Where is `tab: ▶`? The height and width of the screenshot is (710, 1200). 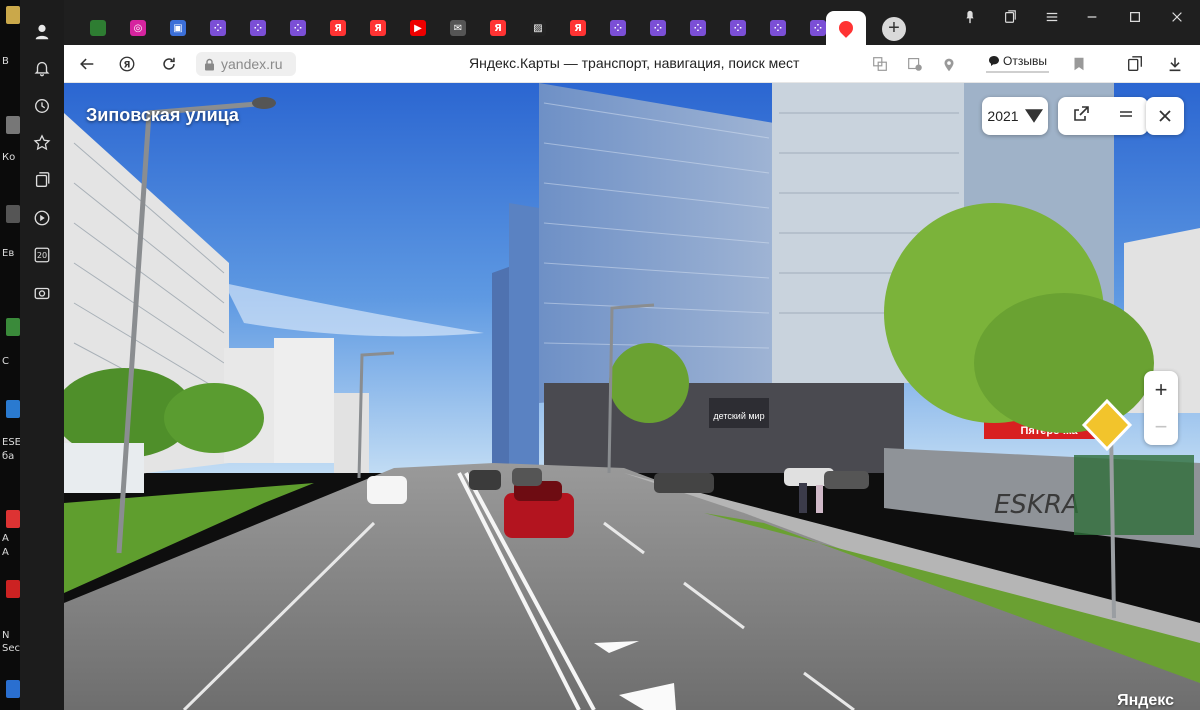 tab: ▶ is located at coordinates (418, 28).